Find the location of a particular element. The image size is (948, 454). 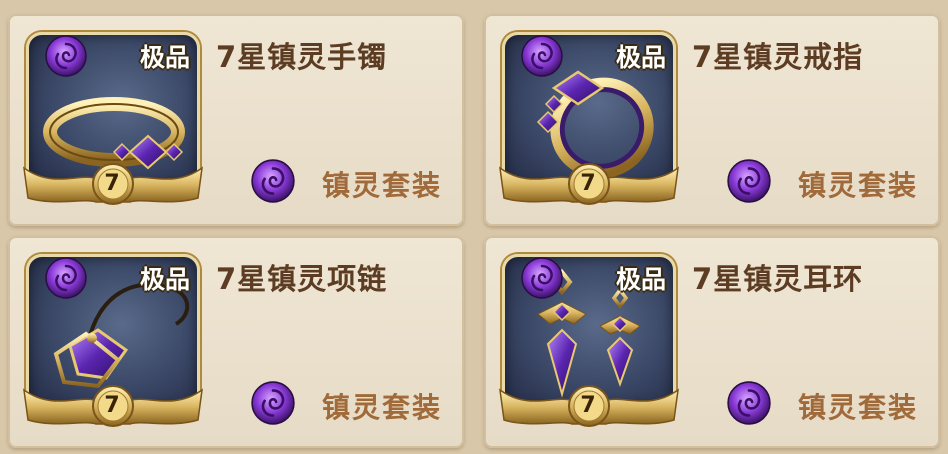

item-name: 7星镇灵手镯 is located at coordinates (302, 57).